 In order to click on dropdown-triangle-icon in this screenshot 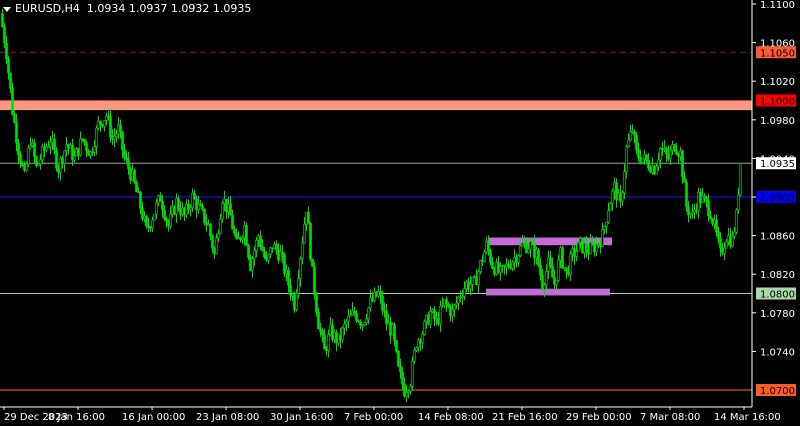, I will do `click(7, 9)`.